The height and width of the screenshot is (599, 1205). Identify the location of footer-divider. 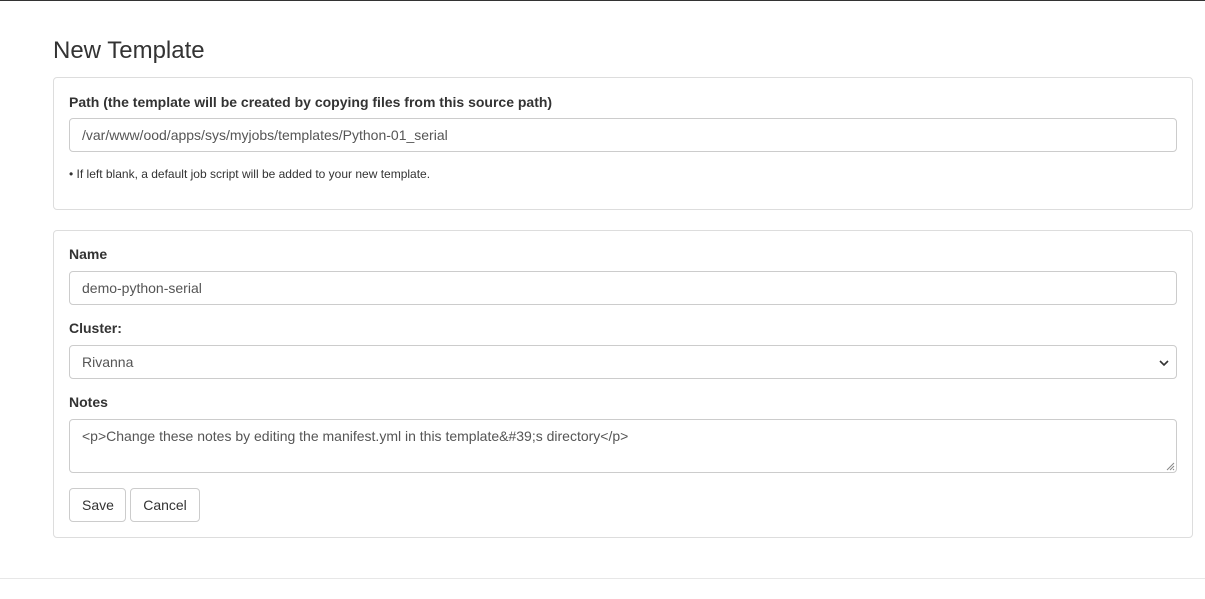
(602, 578).